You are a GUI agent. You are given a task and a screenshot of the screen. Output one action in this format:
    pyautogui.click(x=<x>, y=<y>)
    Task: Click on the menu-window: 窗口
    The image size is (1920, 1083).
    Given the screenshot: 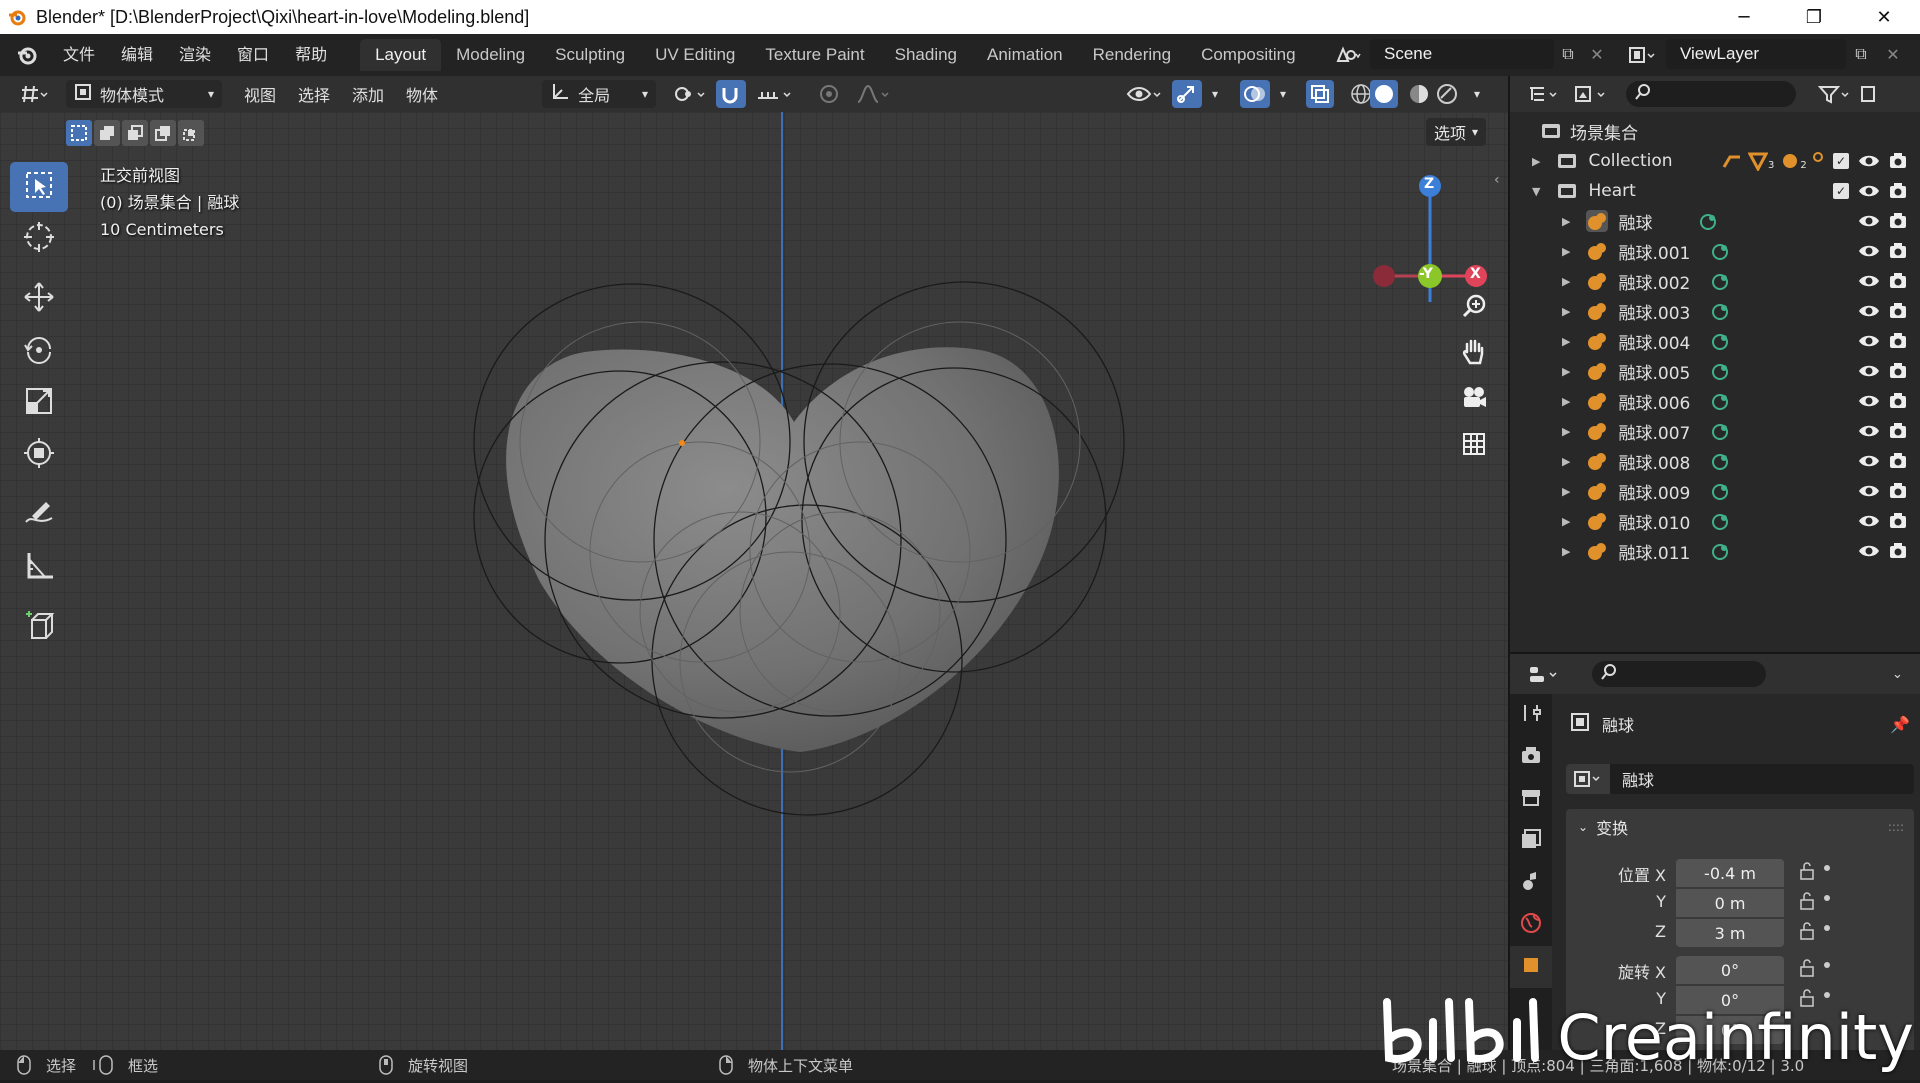 What is the action you would take?
    pyautogui.click(x=253, y=55)
    